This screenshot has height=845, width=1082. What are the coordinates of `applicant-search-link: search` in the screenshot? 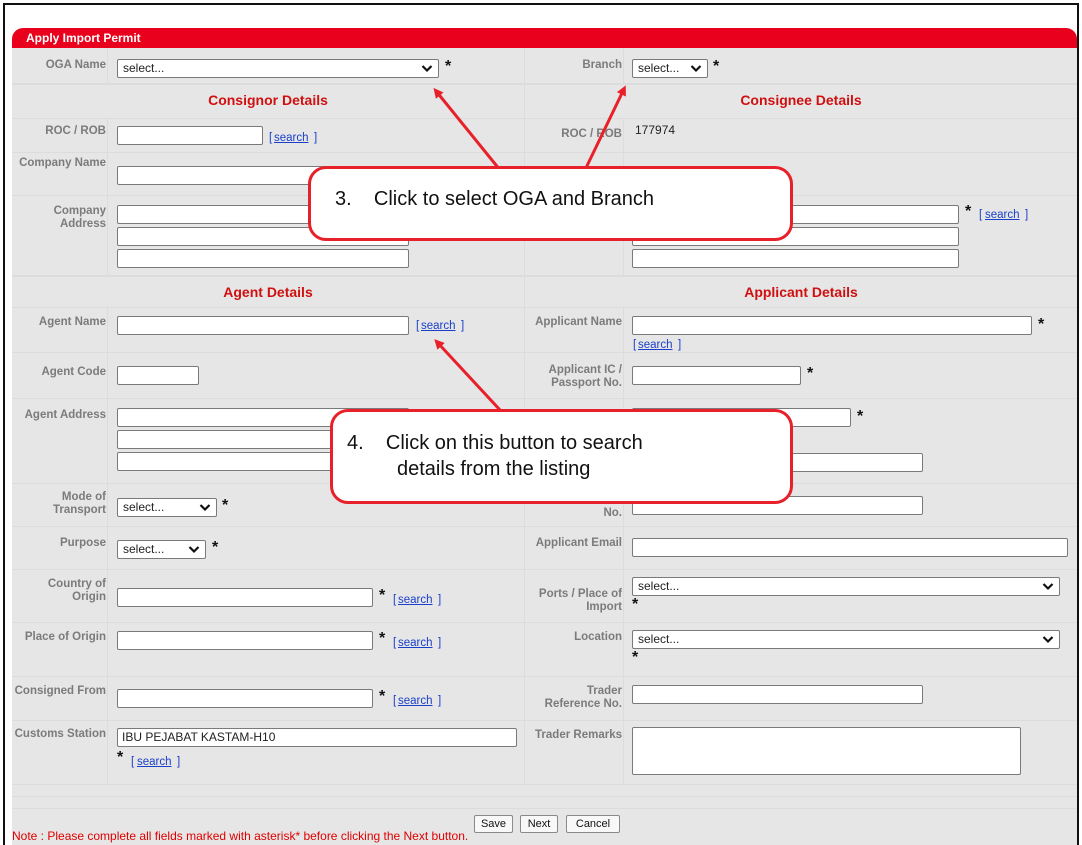 It's located at (655, 345).